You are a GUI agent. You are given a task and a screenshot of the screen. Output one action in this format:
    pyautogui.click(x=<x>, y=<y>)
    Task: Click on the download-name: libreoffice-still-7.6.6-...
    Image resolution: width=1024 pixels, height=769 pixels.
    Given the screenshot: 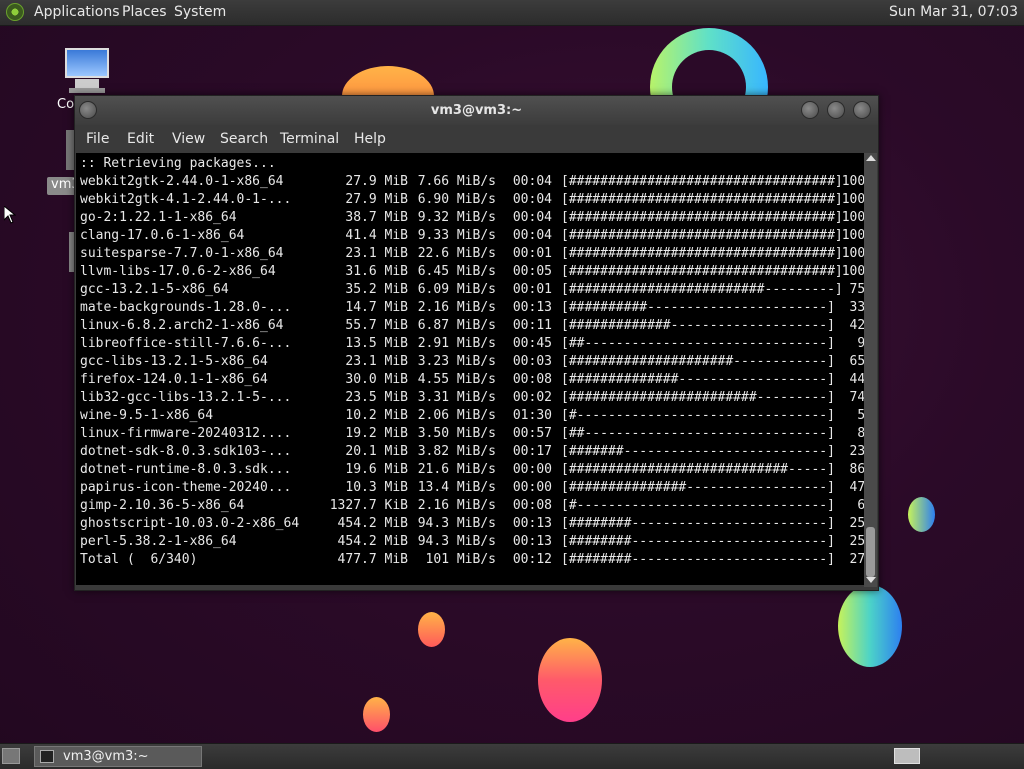 What is the action you would take?
    pyautogui.click(x=186, y=343)
    